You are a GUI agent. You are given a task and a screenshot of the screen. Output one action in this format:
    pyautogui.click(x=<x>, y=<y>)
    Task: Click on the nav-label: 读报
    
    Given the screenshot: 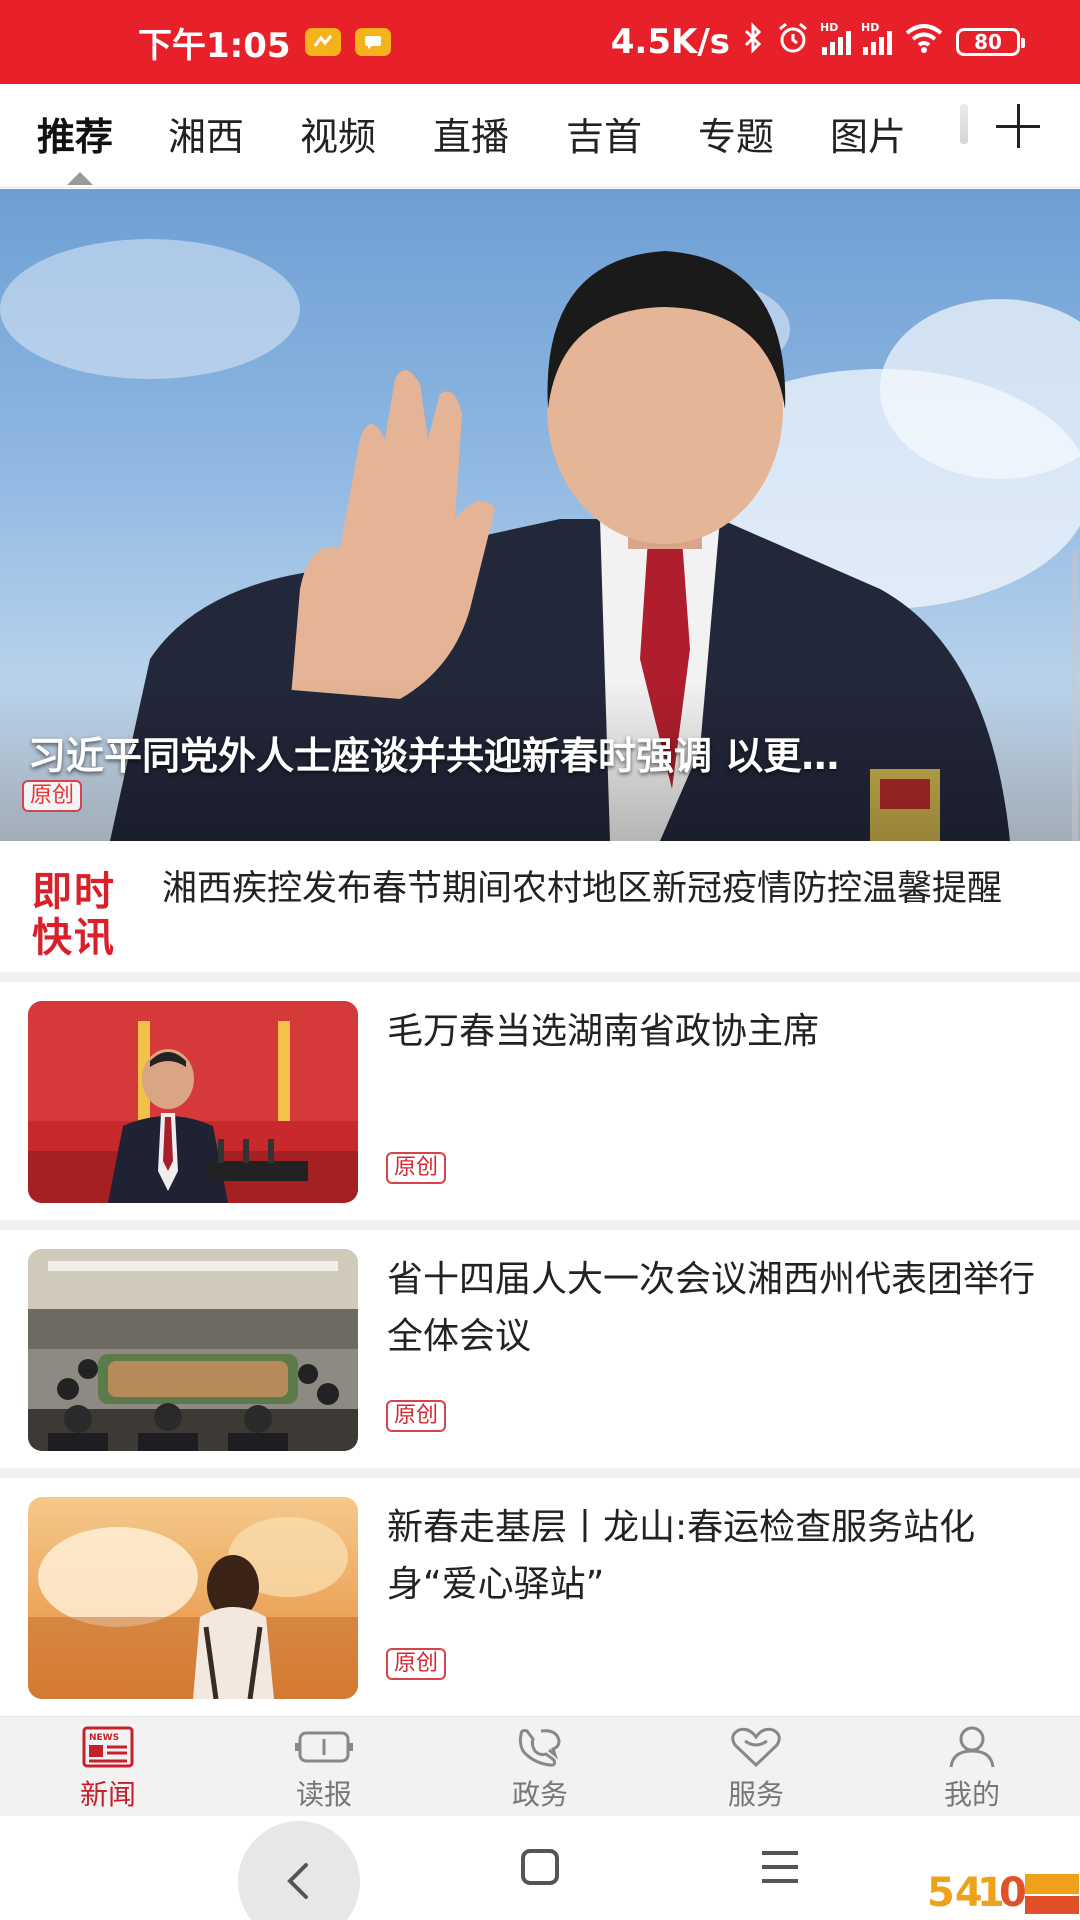 What is the action you would take?
    pyautogui.click(x=323, y=1794)
    